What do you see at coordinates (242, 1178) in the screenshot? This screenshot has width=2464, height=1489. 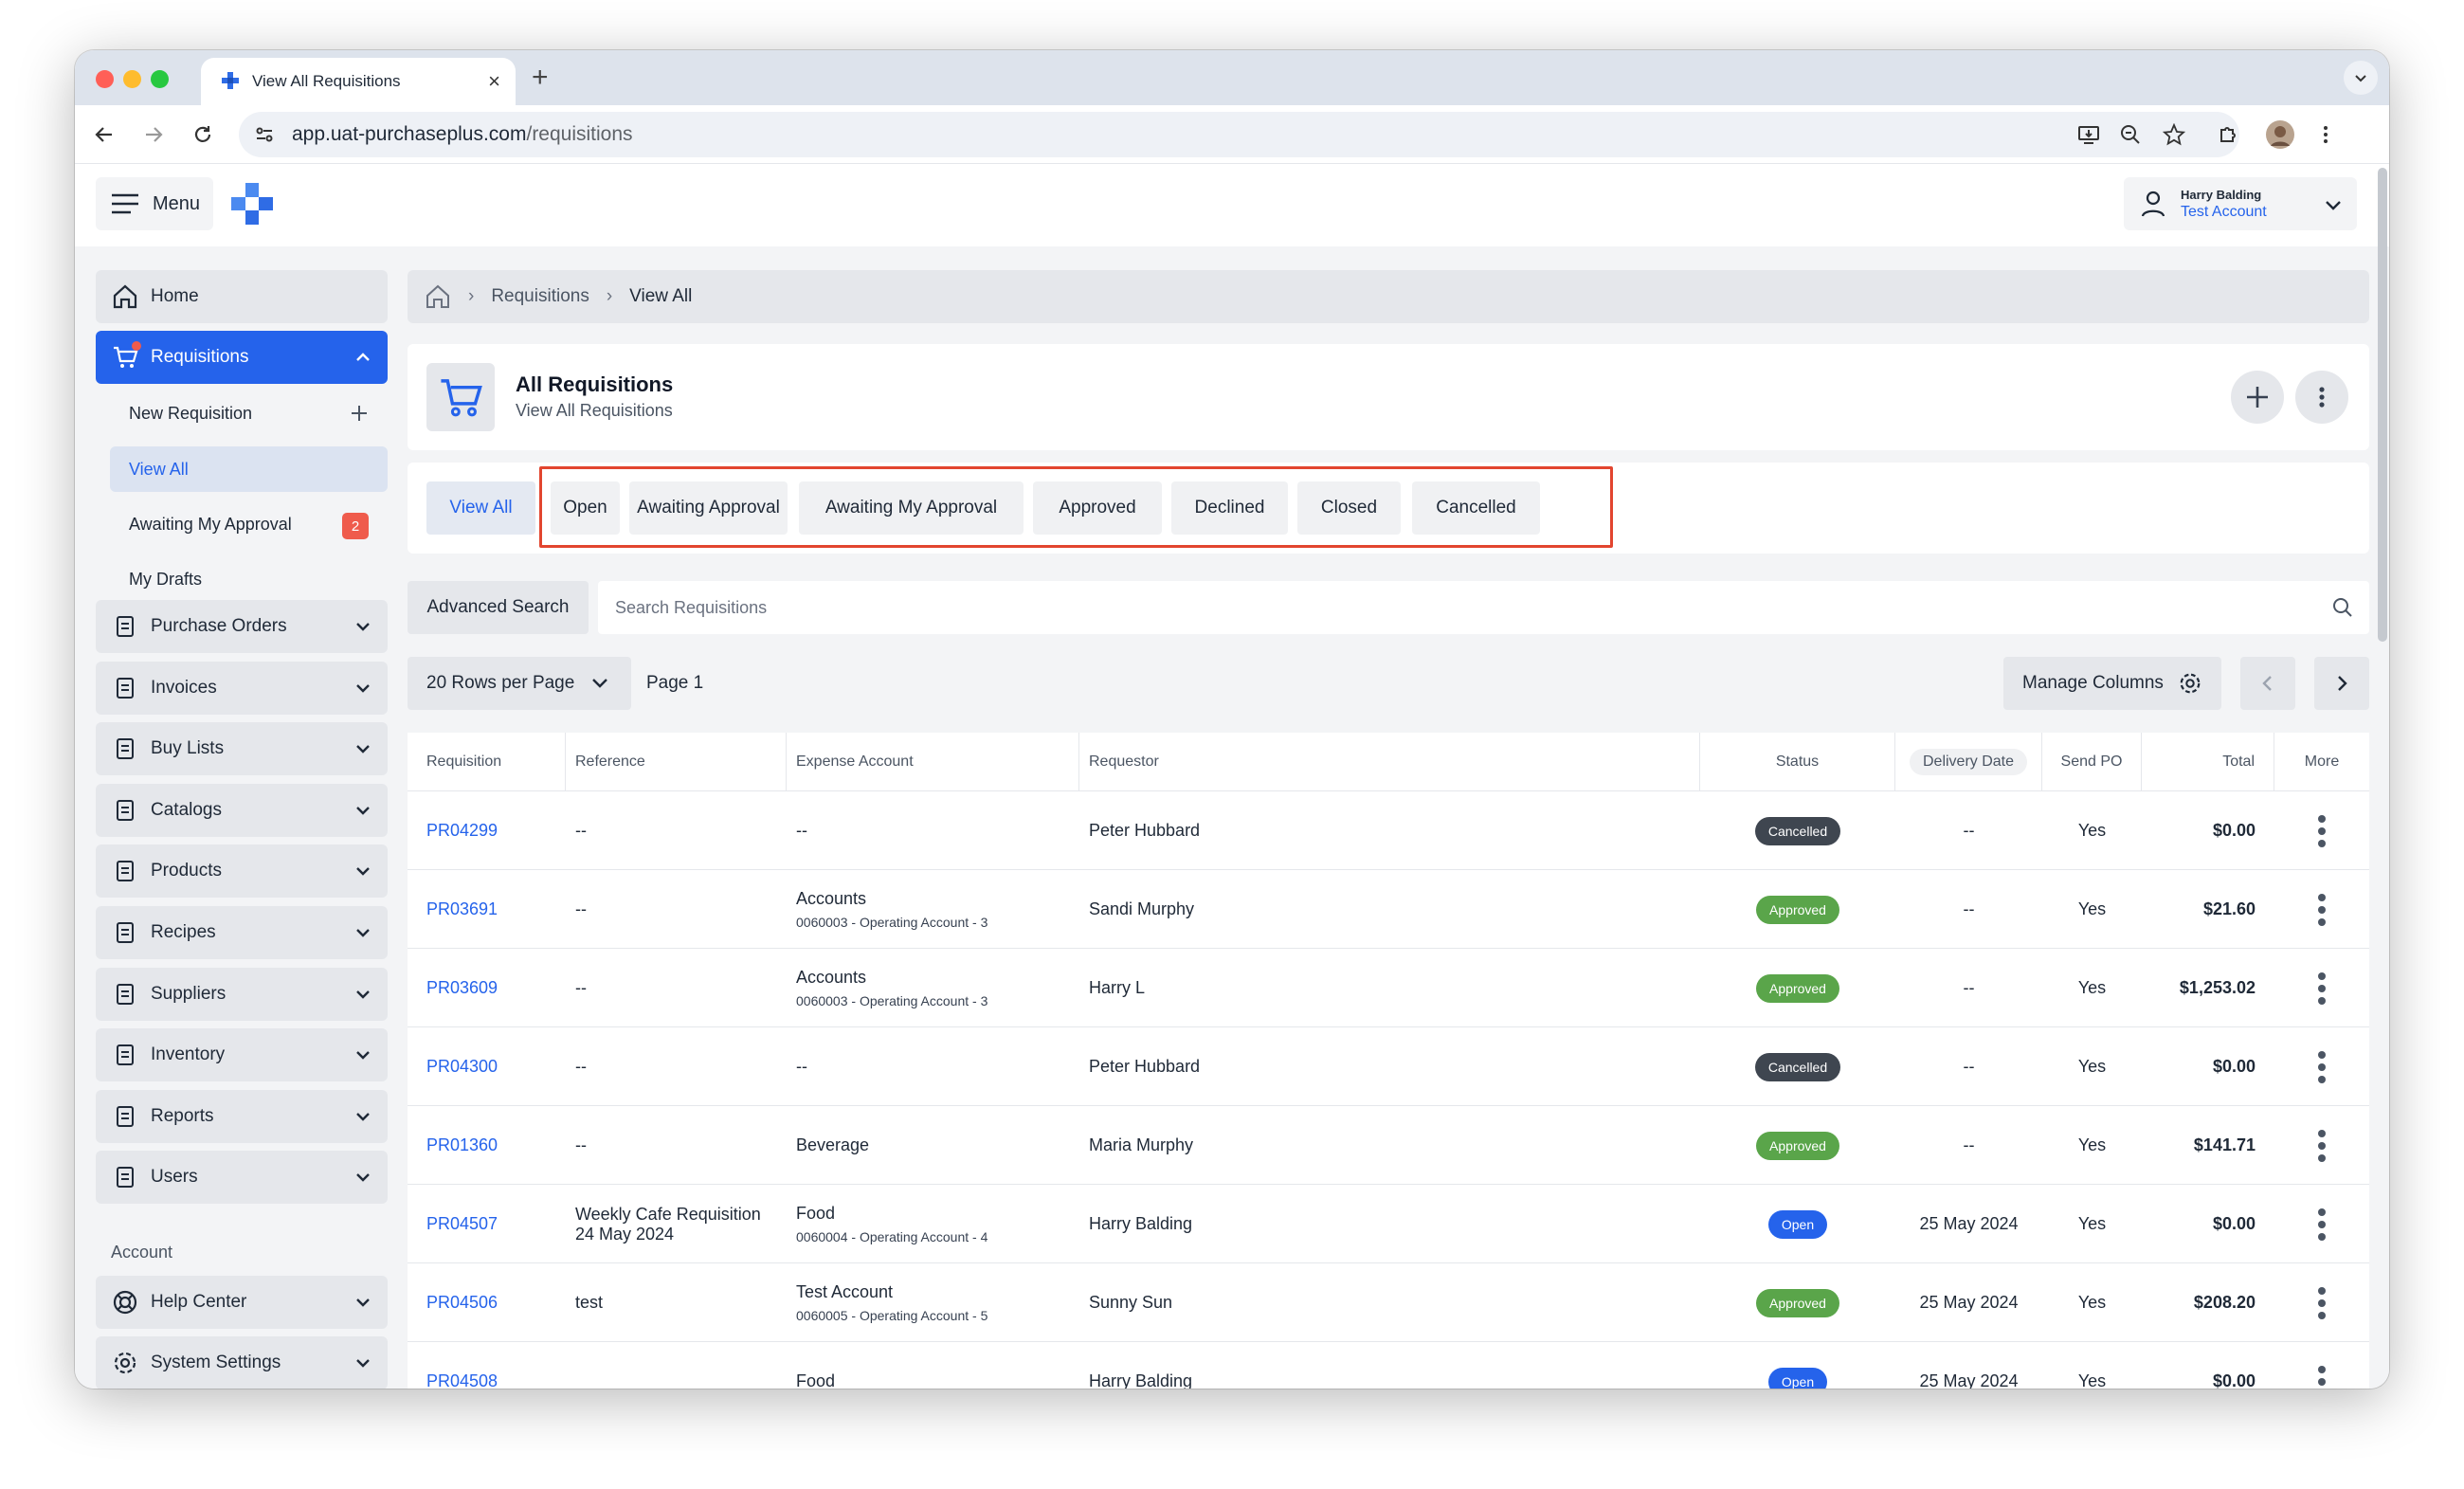 I see `sidebar-item-users: Users` at bounding box center [242, 1178].